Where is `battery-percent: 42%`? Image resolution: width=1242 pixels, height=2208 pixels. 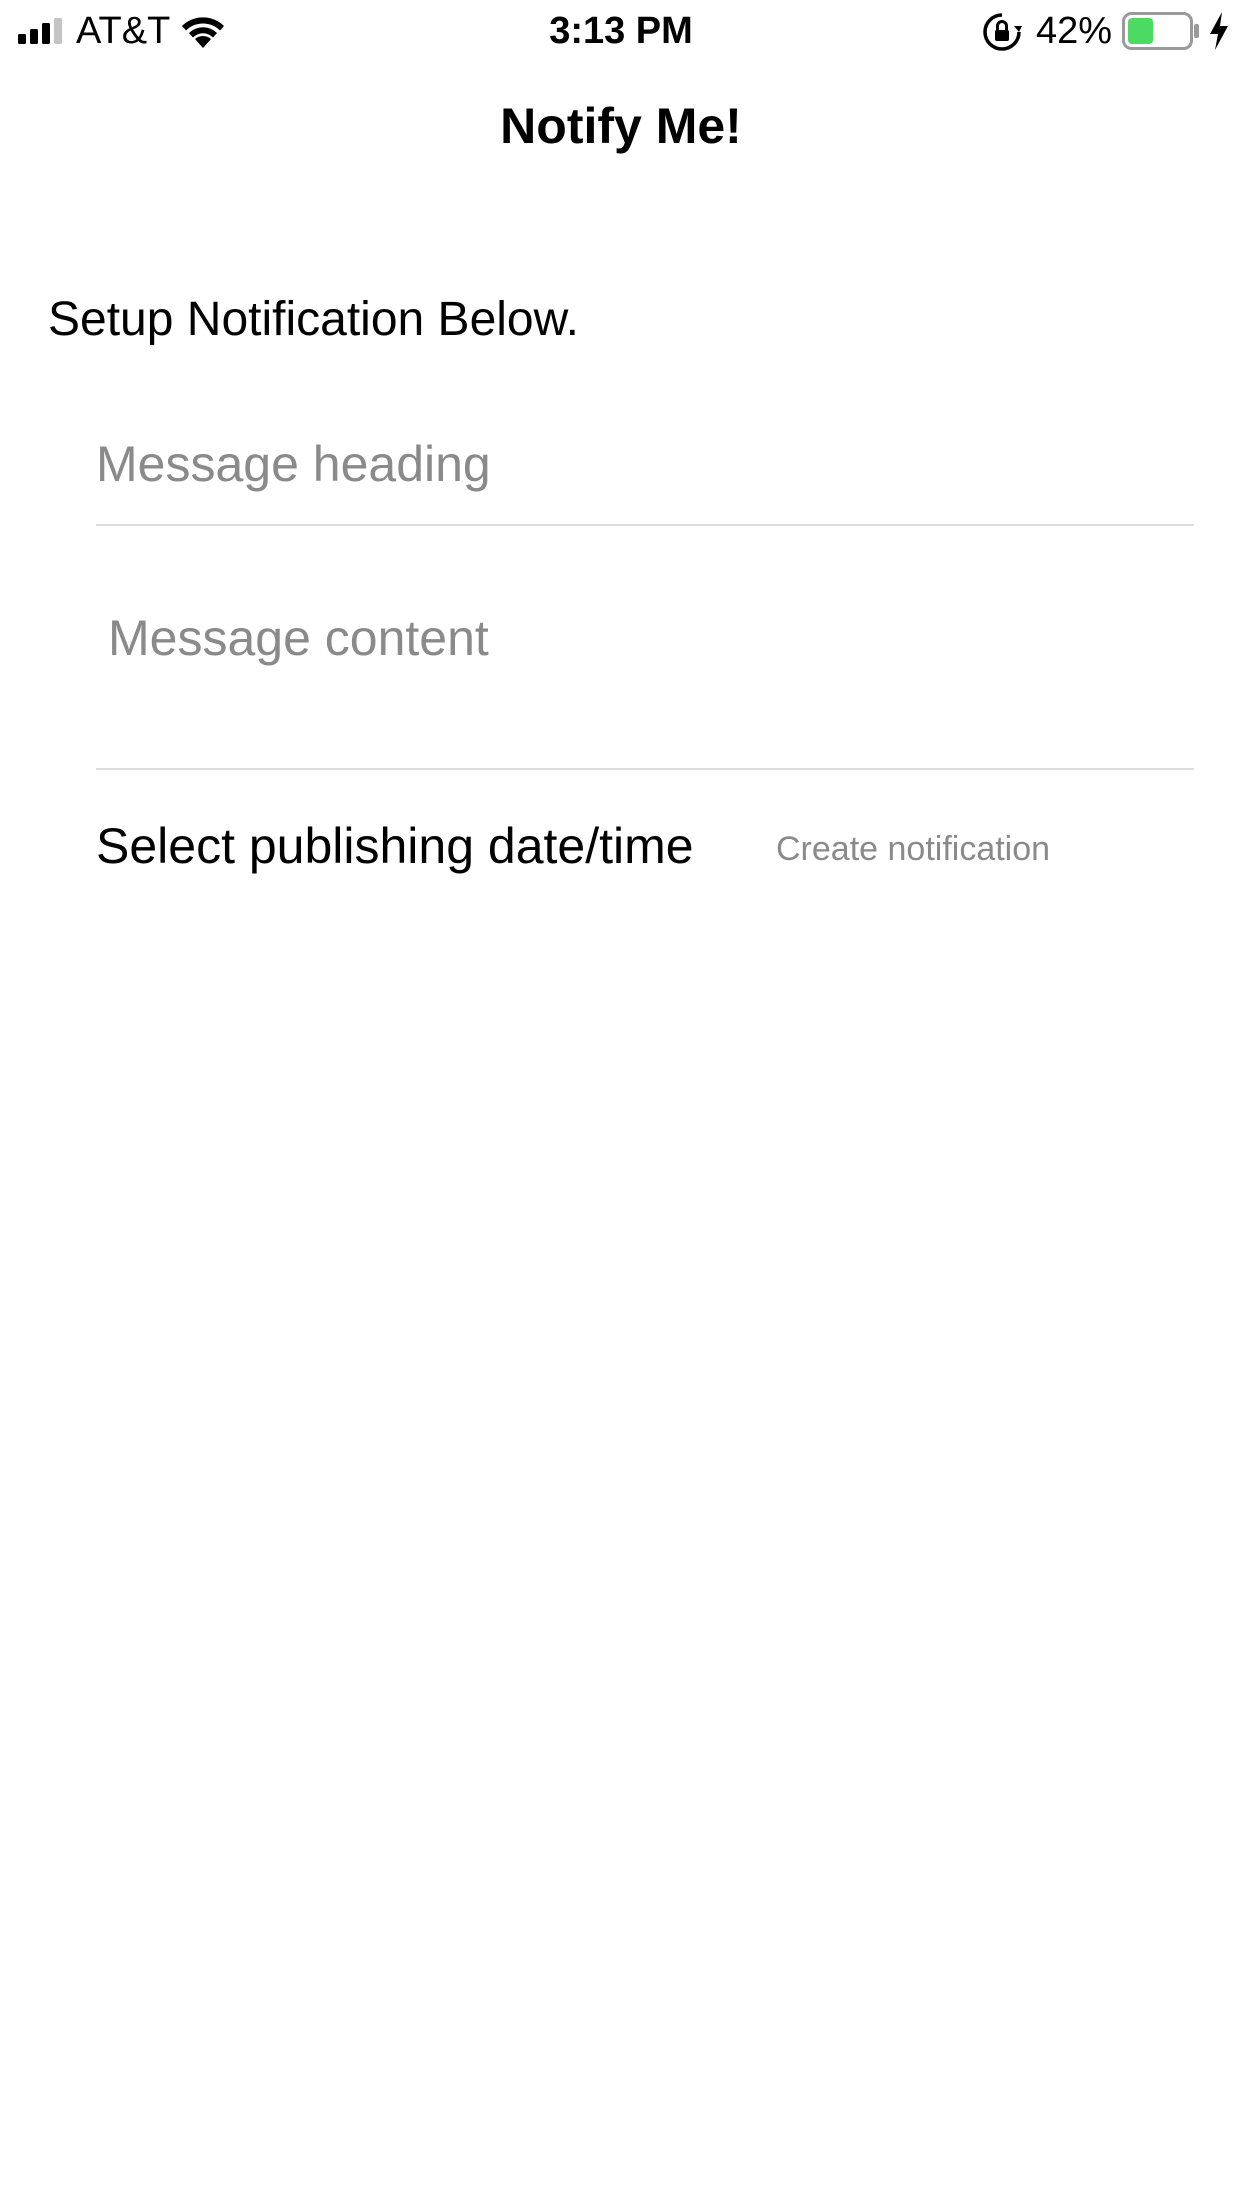
battery-percent: 42% is located at coordinates (1074, 31).